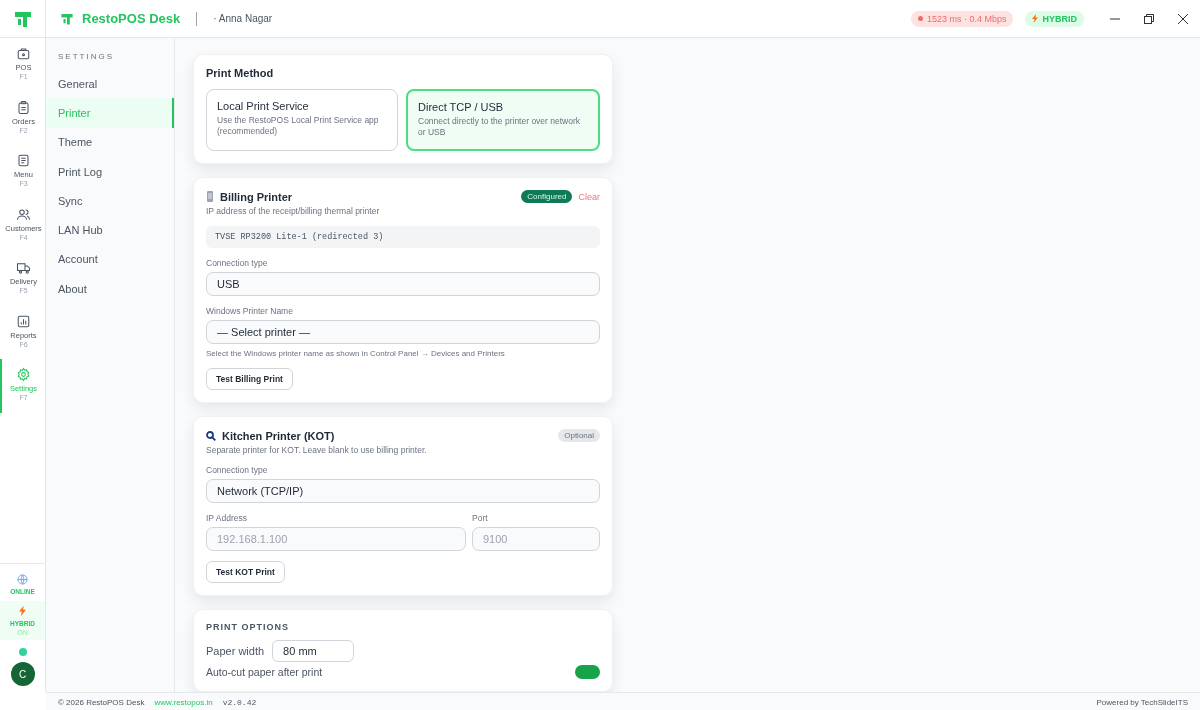  I want to click on chart-icon, so click(23, 321).